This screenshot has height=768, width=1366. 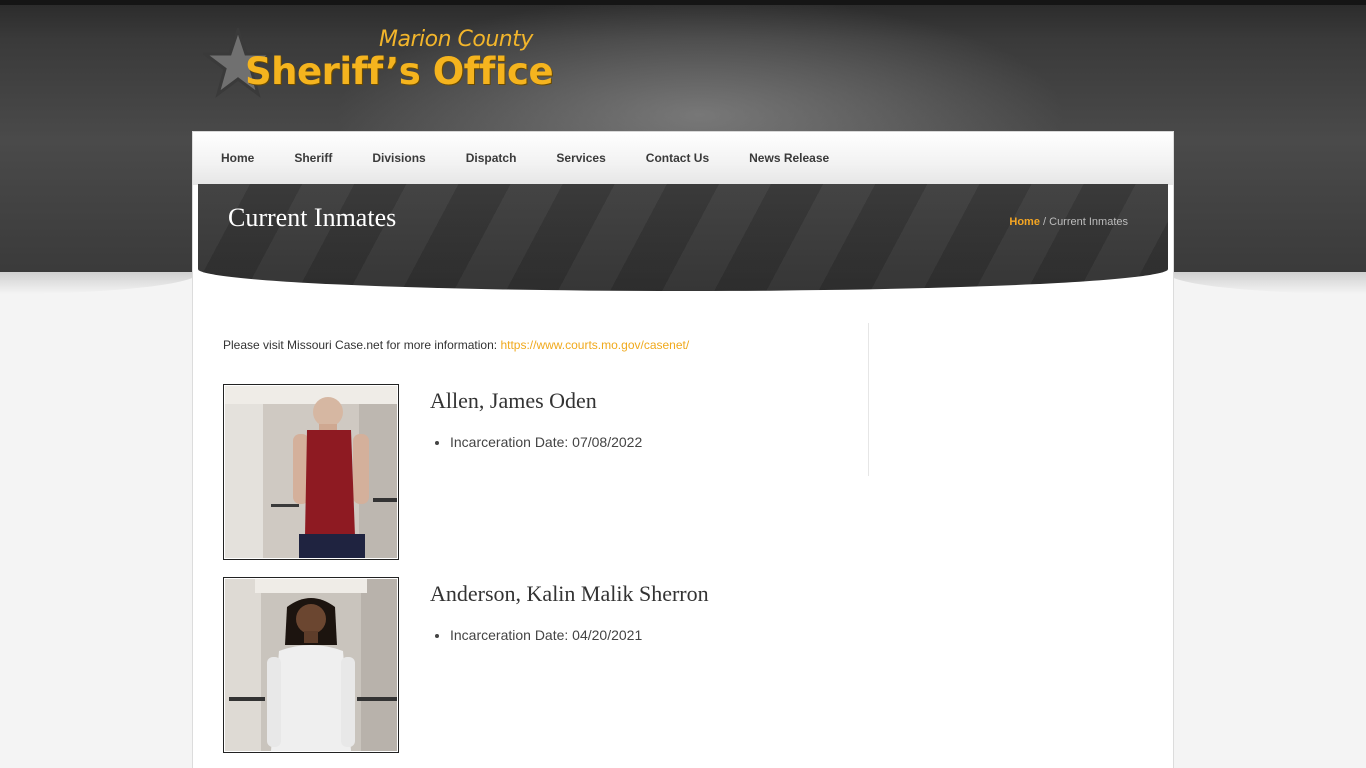 What do you see at coordinates (546, 442) in the screenshot?
I see `incarceration-date: Incarceration Date: 07/08/2022` at bounding box center [546, 442].